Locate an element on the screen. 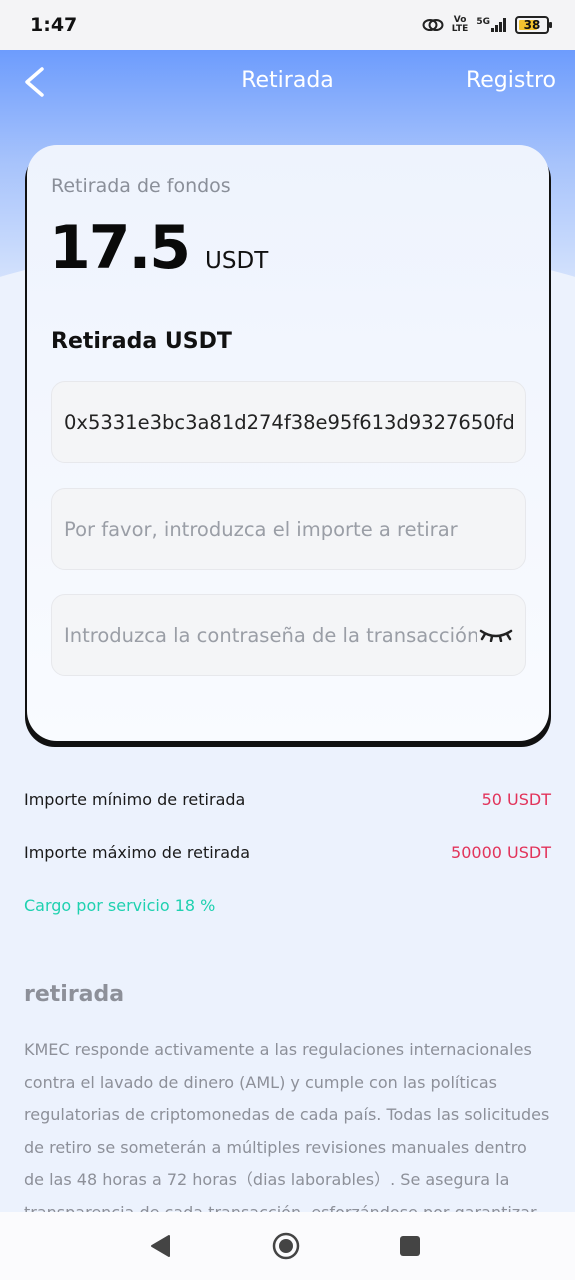  amount-input is located at coordinates (288, 529).